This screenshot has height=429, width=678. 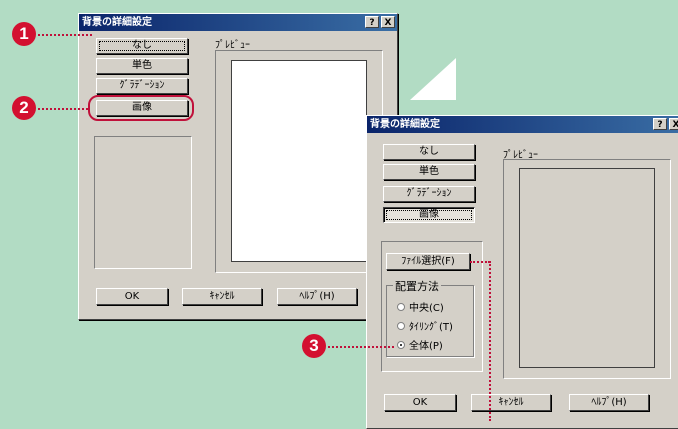 What do you see at coordinates (24, 108) in the screenshot?
I see `callout-2: 2` at bounding box center [24, 108].